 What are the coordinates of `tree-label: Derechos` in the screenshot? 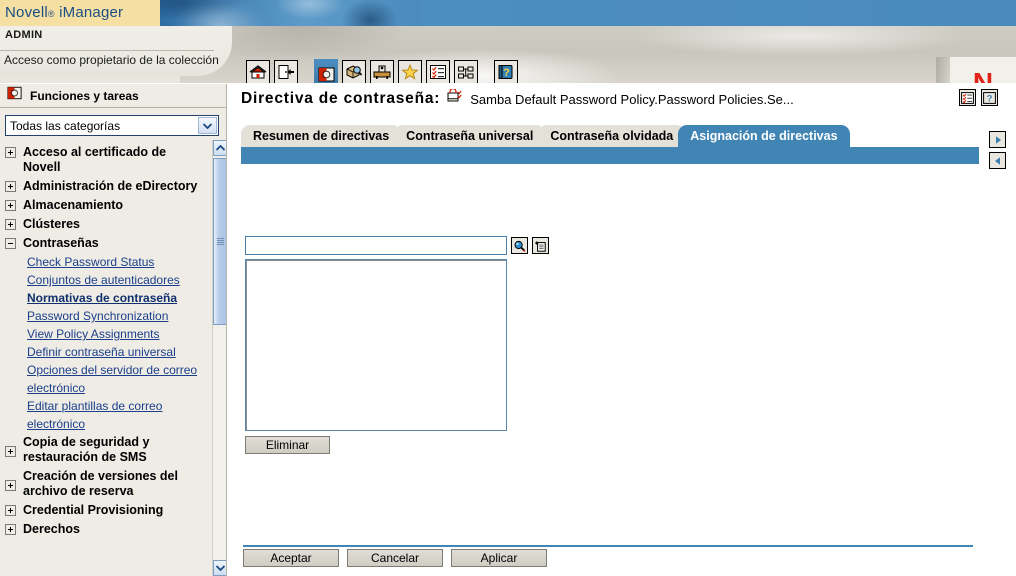 It's located at (51, 529).